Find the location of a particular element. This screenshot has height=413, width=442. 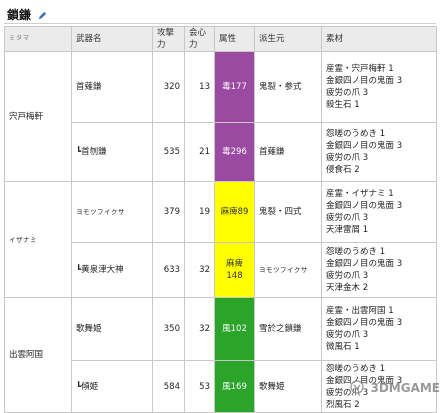

header-weapon-name: 武器名 is located at coordinates (112, 39).